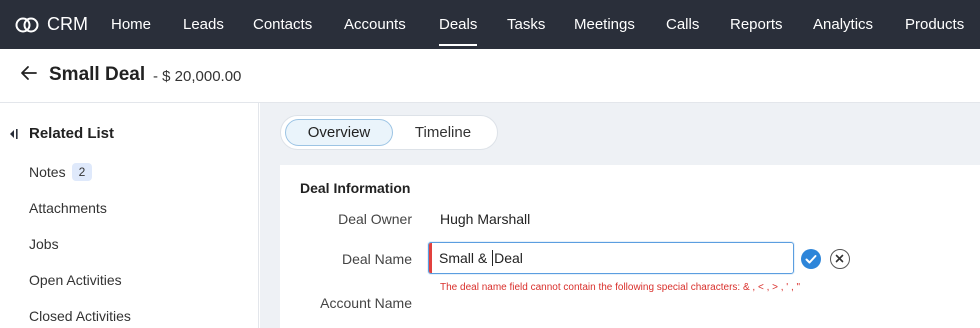 This screenshot has width=980, height=328. What do you see at coordinates (366, 303) in the screenshot?
I see `account-name-label: Account Name` at bounding box center [366, 303].